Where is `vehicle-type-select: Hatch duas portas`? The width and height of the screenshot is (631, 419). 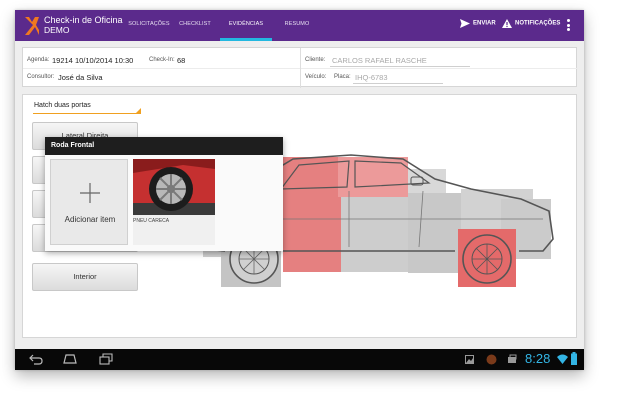 vehicle-type-select: Hatch duas portas is located at coordinates (87, 108).